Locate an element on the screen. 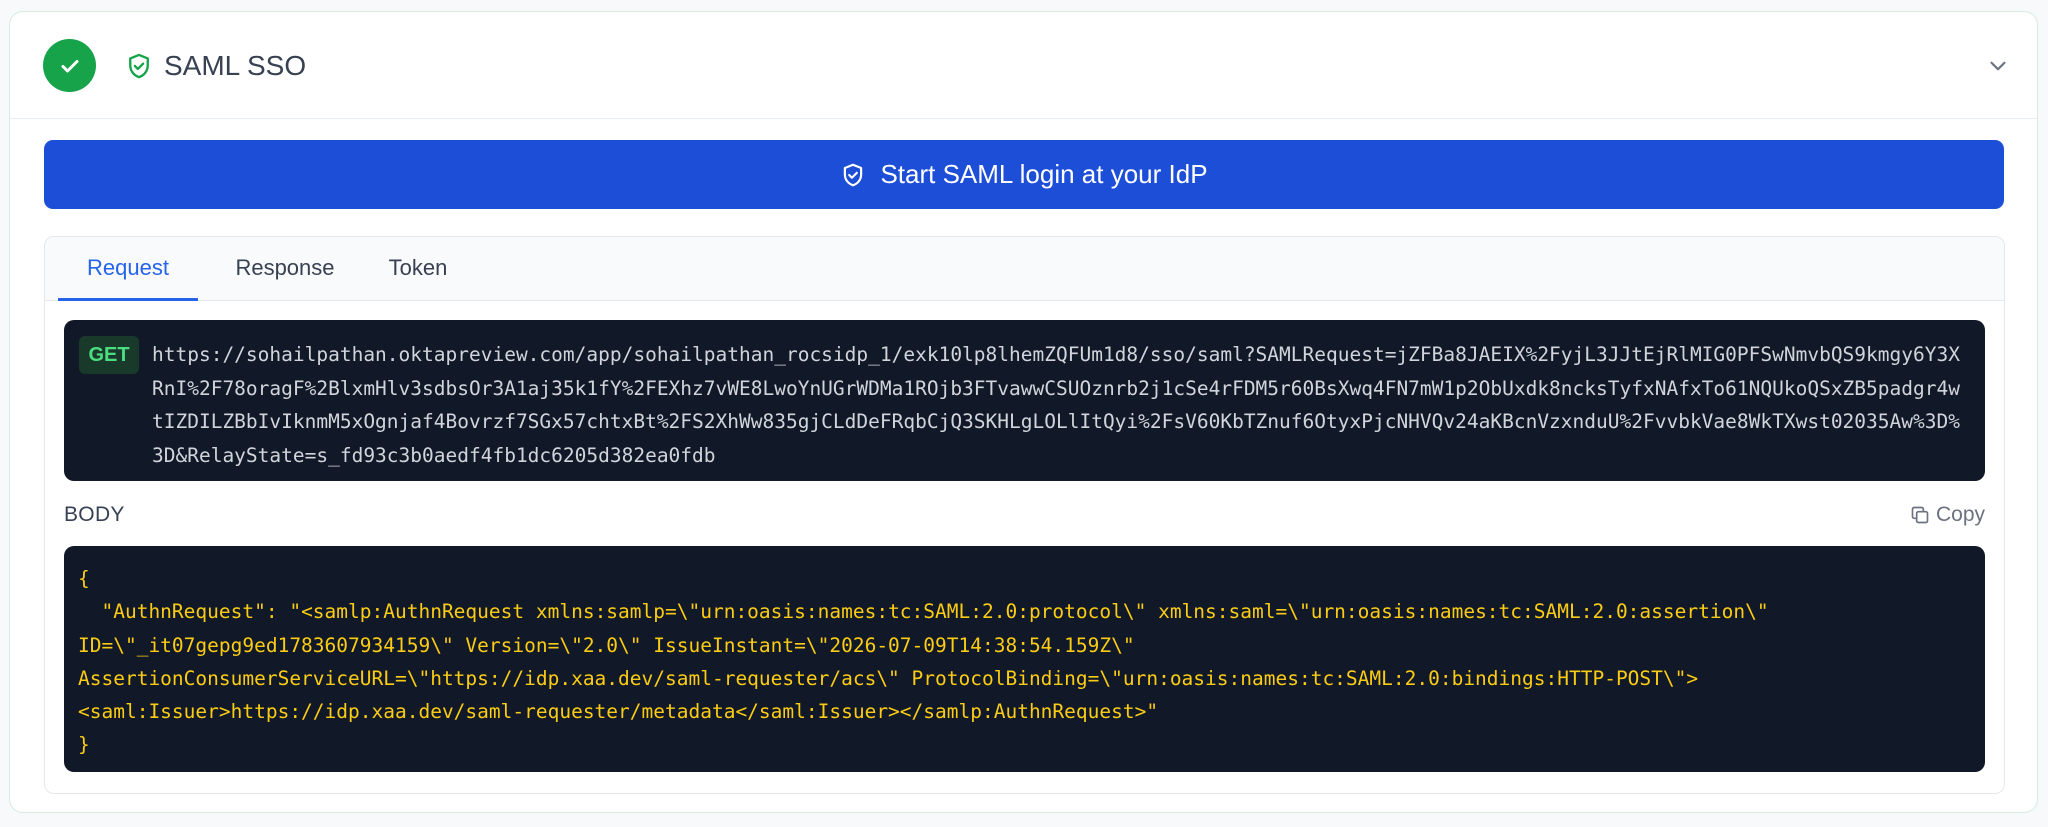 This screenshot has height=827, width=2048. http-method-badge: GET is located at coordinates (109, 355).